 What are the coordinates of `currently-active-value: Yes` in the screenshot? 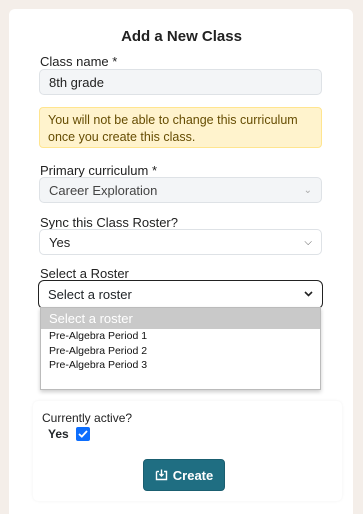 It's located at (58, 434).